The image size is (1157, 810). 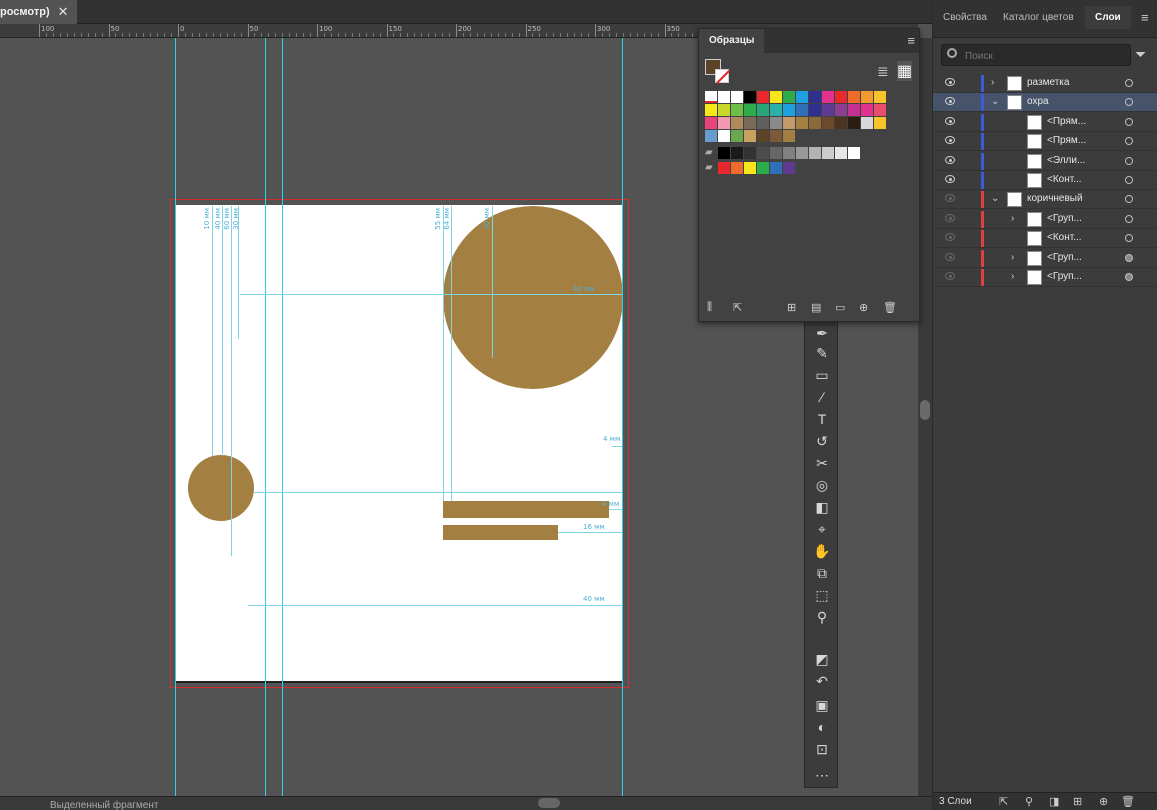 I want to click on zoom-tool-icon: ⚲, so click(x=822, y=617).